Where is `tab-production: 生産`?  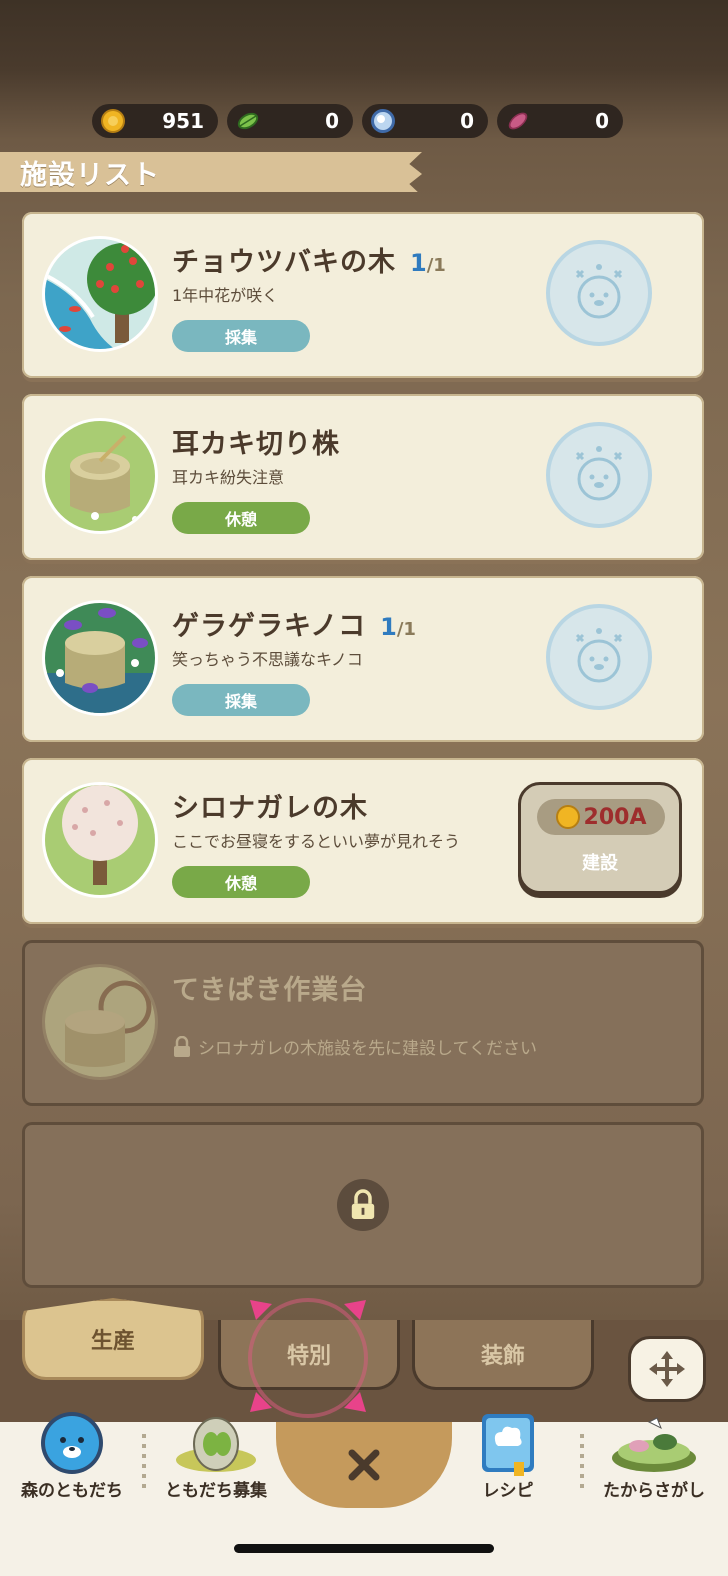 tab-production: 生産 is located at coordinates (113, 1339).